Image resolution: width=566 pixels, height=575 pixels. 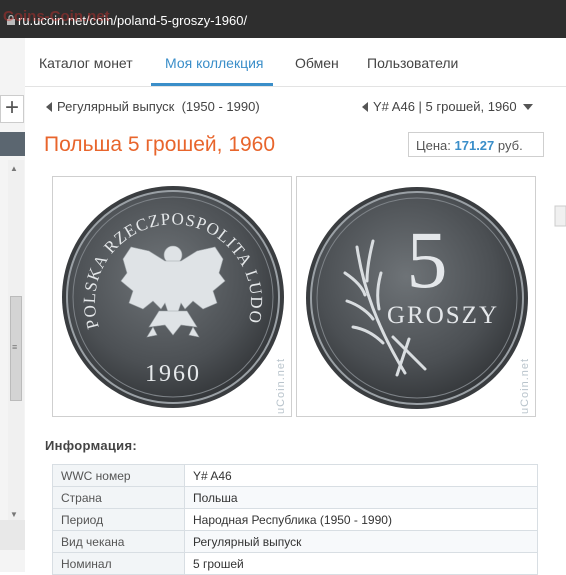 I want to click on coin-selector-label: Y# A46 | 5 грошей, 1960, so click(x=445, y=106).